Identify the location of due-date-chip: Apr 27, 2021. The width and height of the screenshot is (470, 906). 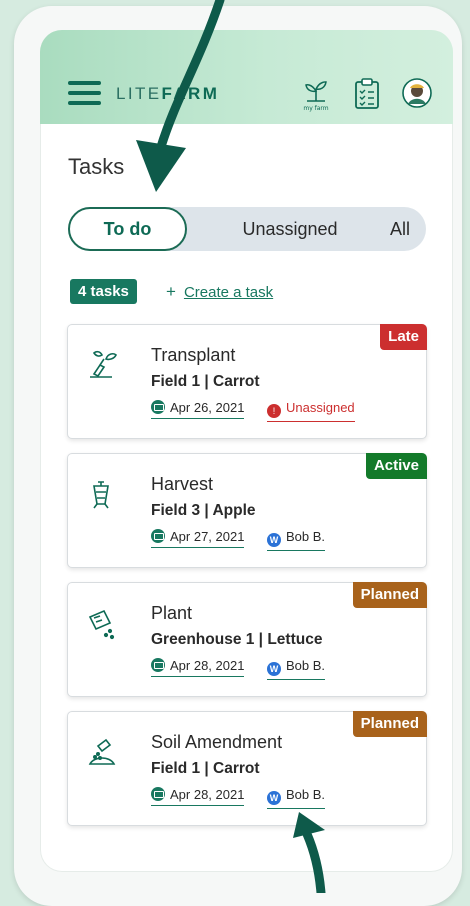
(198, 538).